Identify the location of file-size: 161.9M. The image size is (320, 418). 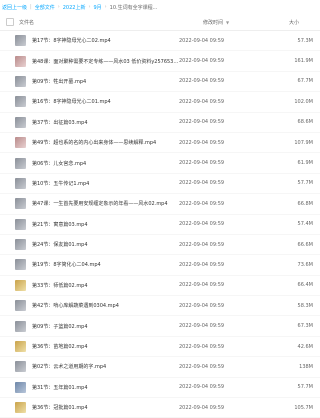
(303, 61).